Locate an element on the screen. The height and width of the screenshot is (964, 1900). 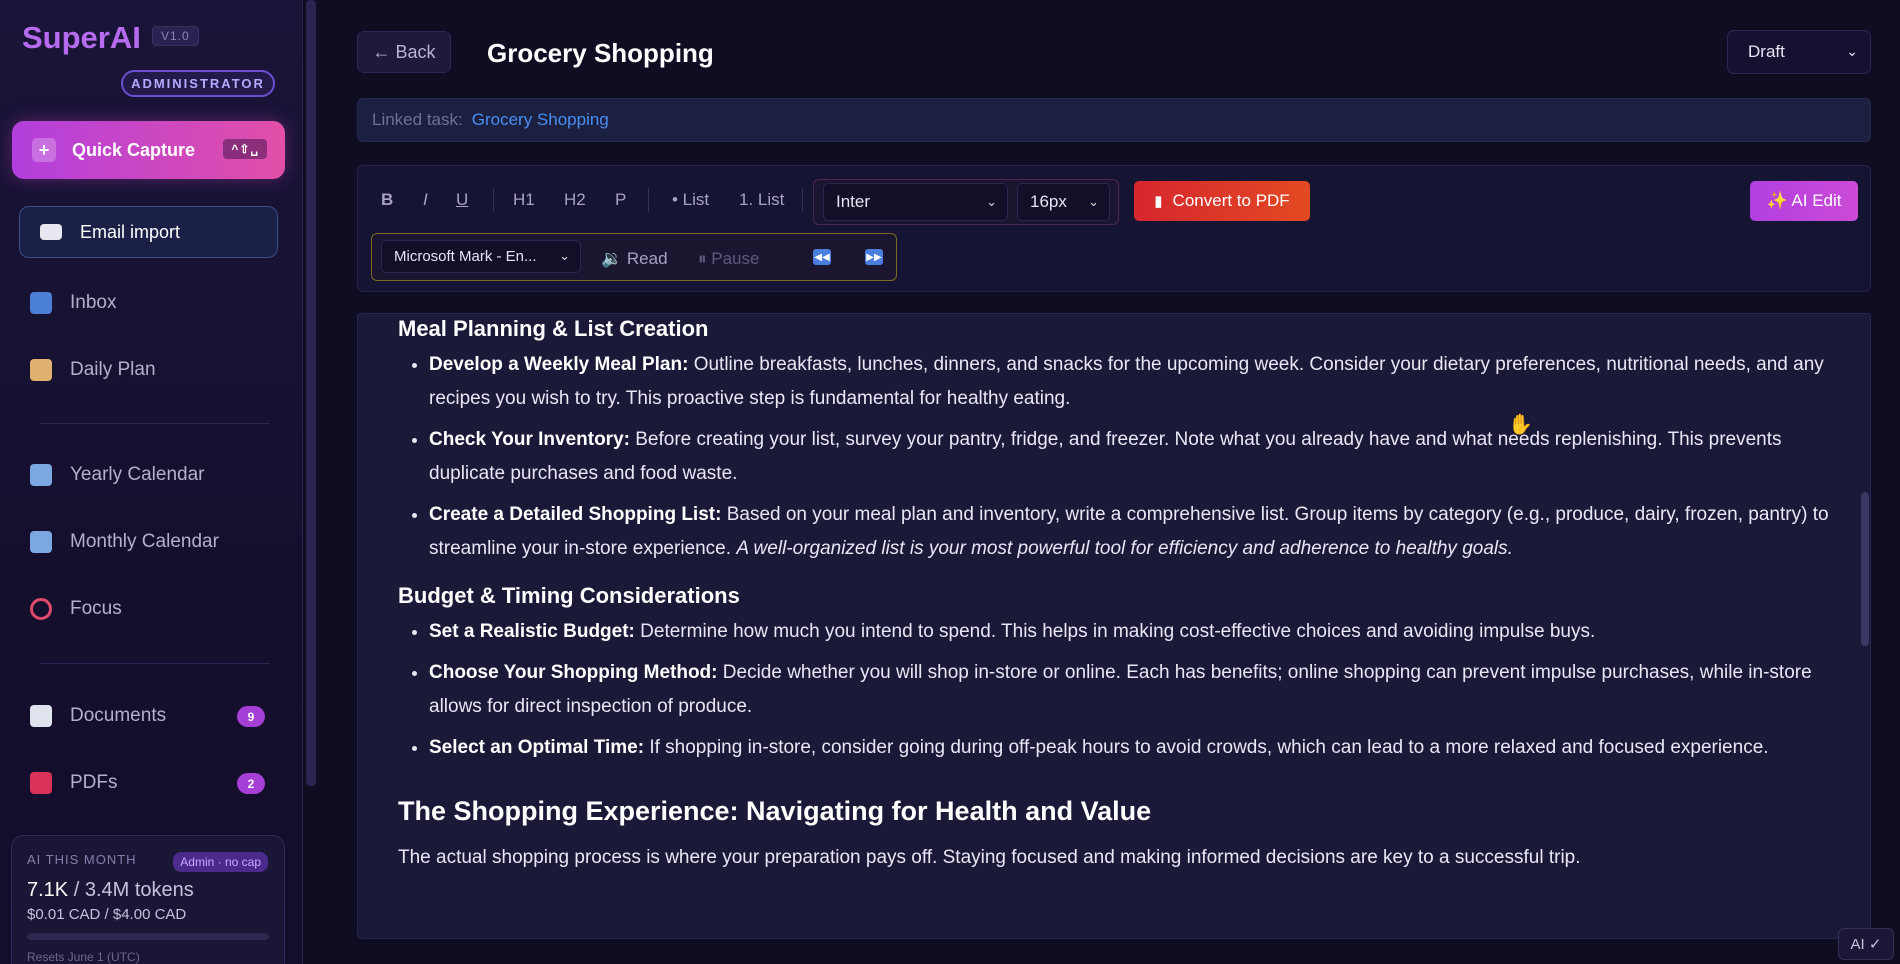
pause-label: Pause is located at coordinates (735, 258).